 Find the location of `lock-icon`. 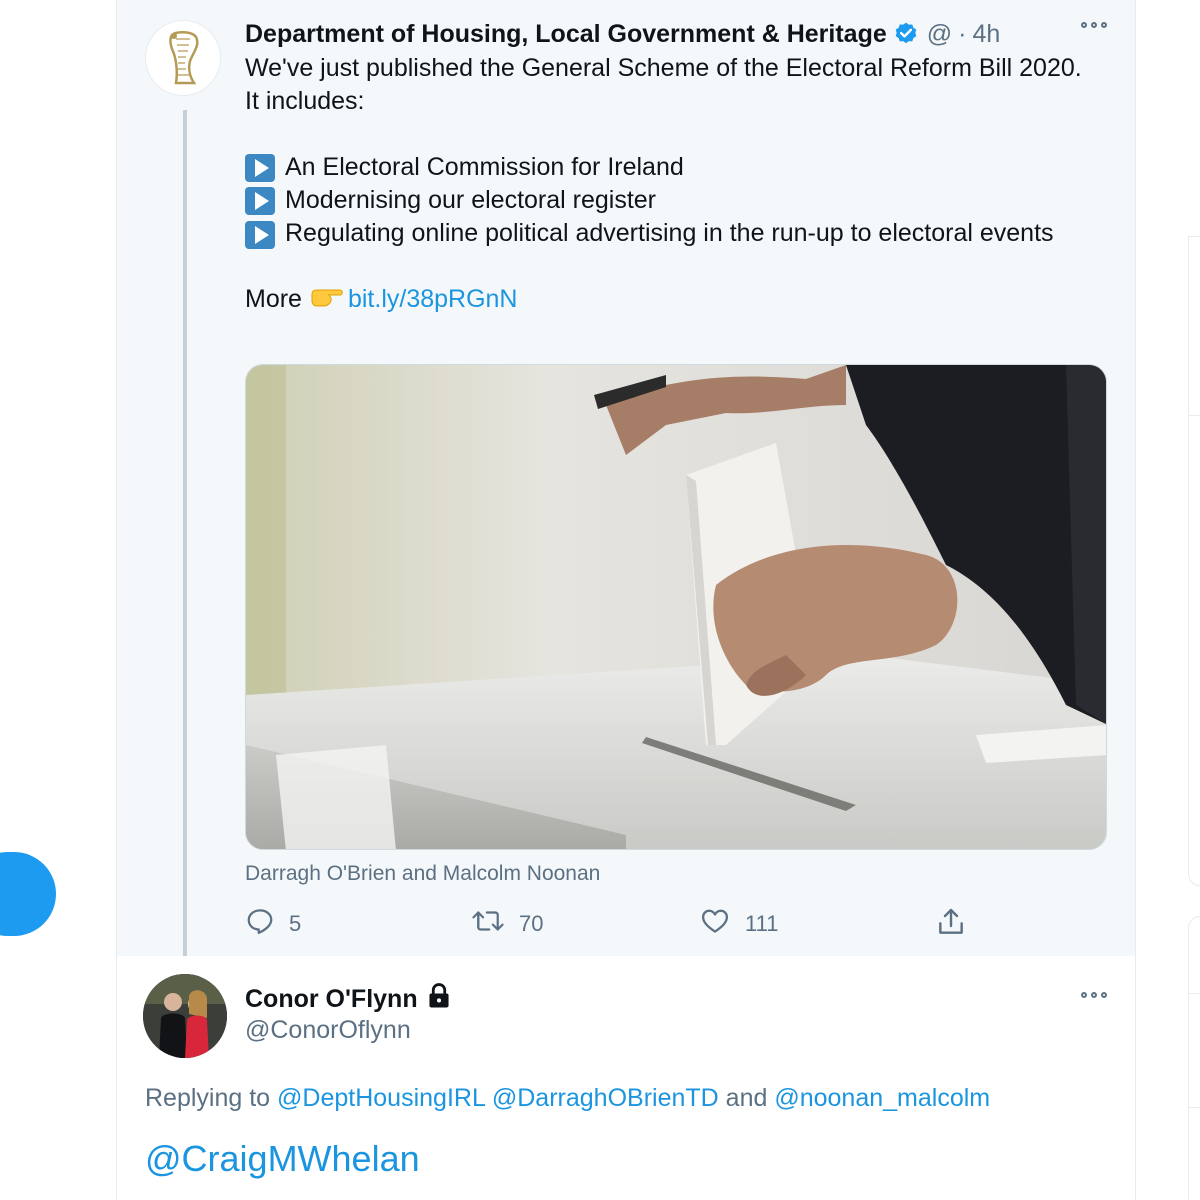

lock-icon is located at coordinates (439, 999).